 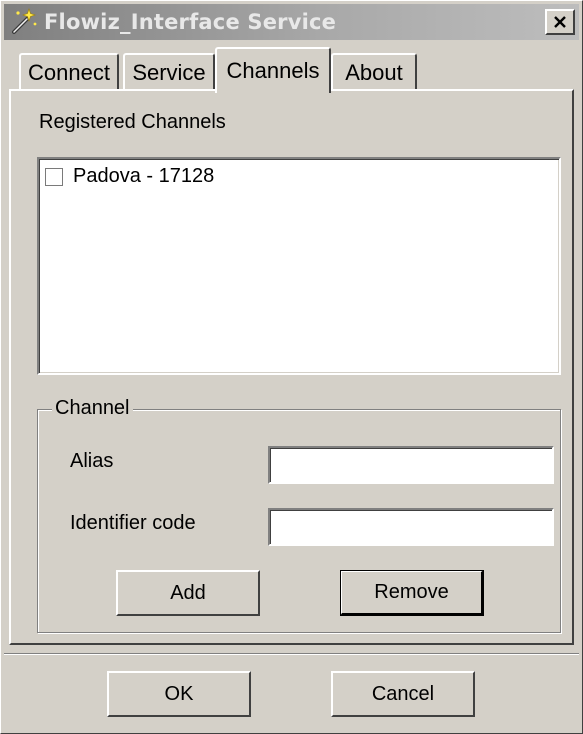 I want to click on close-icon, so click(x=560, y=22).